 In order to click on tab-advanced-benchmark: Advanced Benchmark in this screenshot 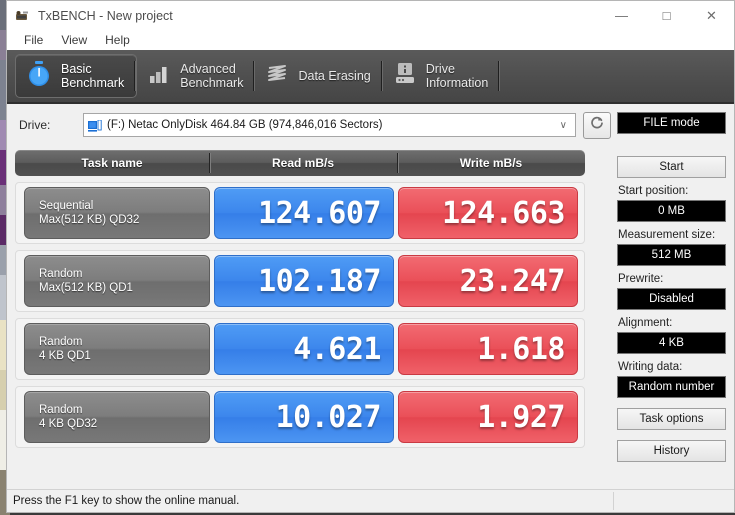, I will do `click(196, 76)`.